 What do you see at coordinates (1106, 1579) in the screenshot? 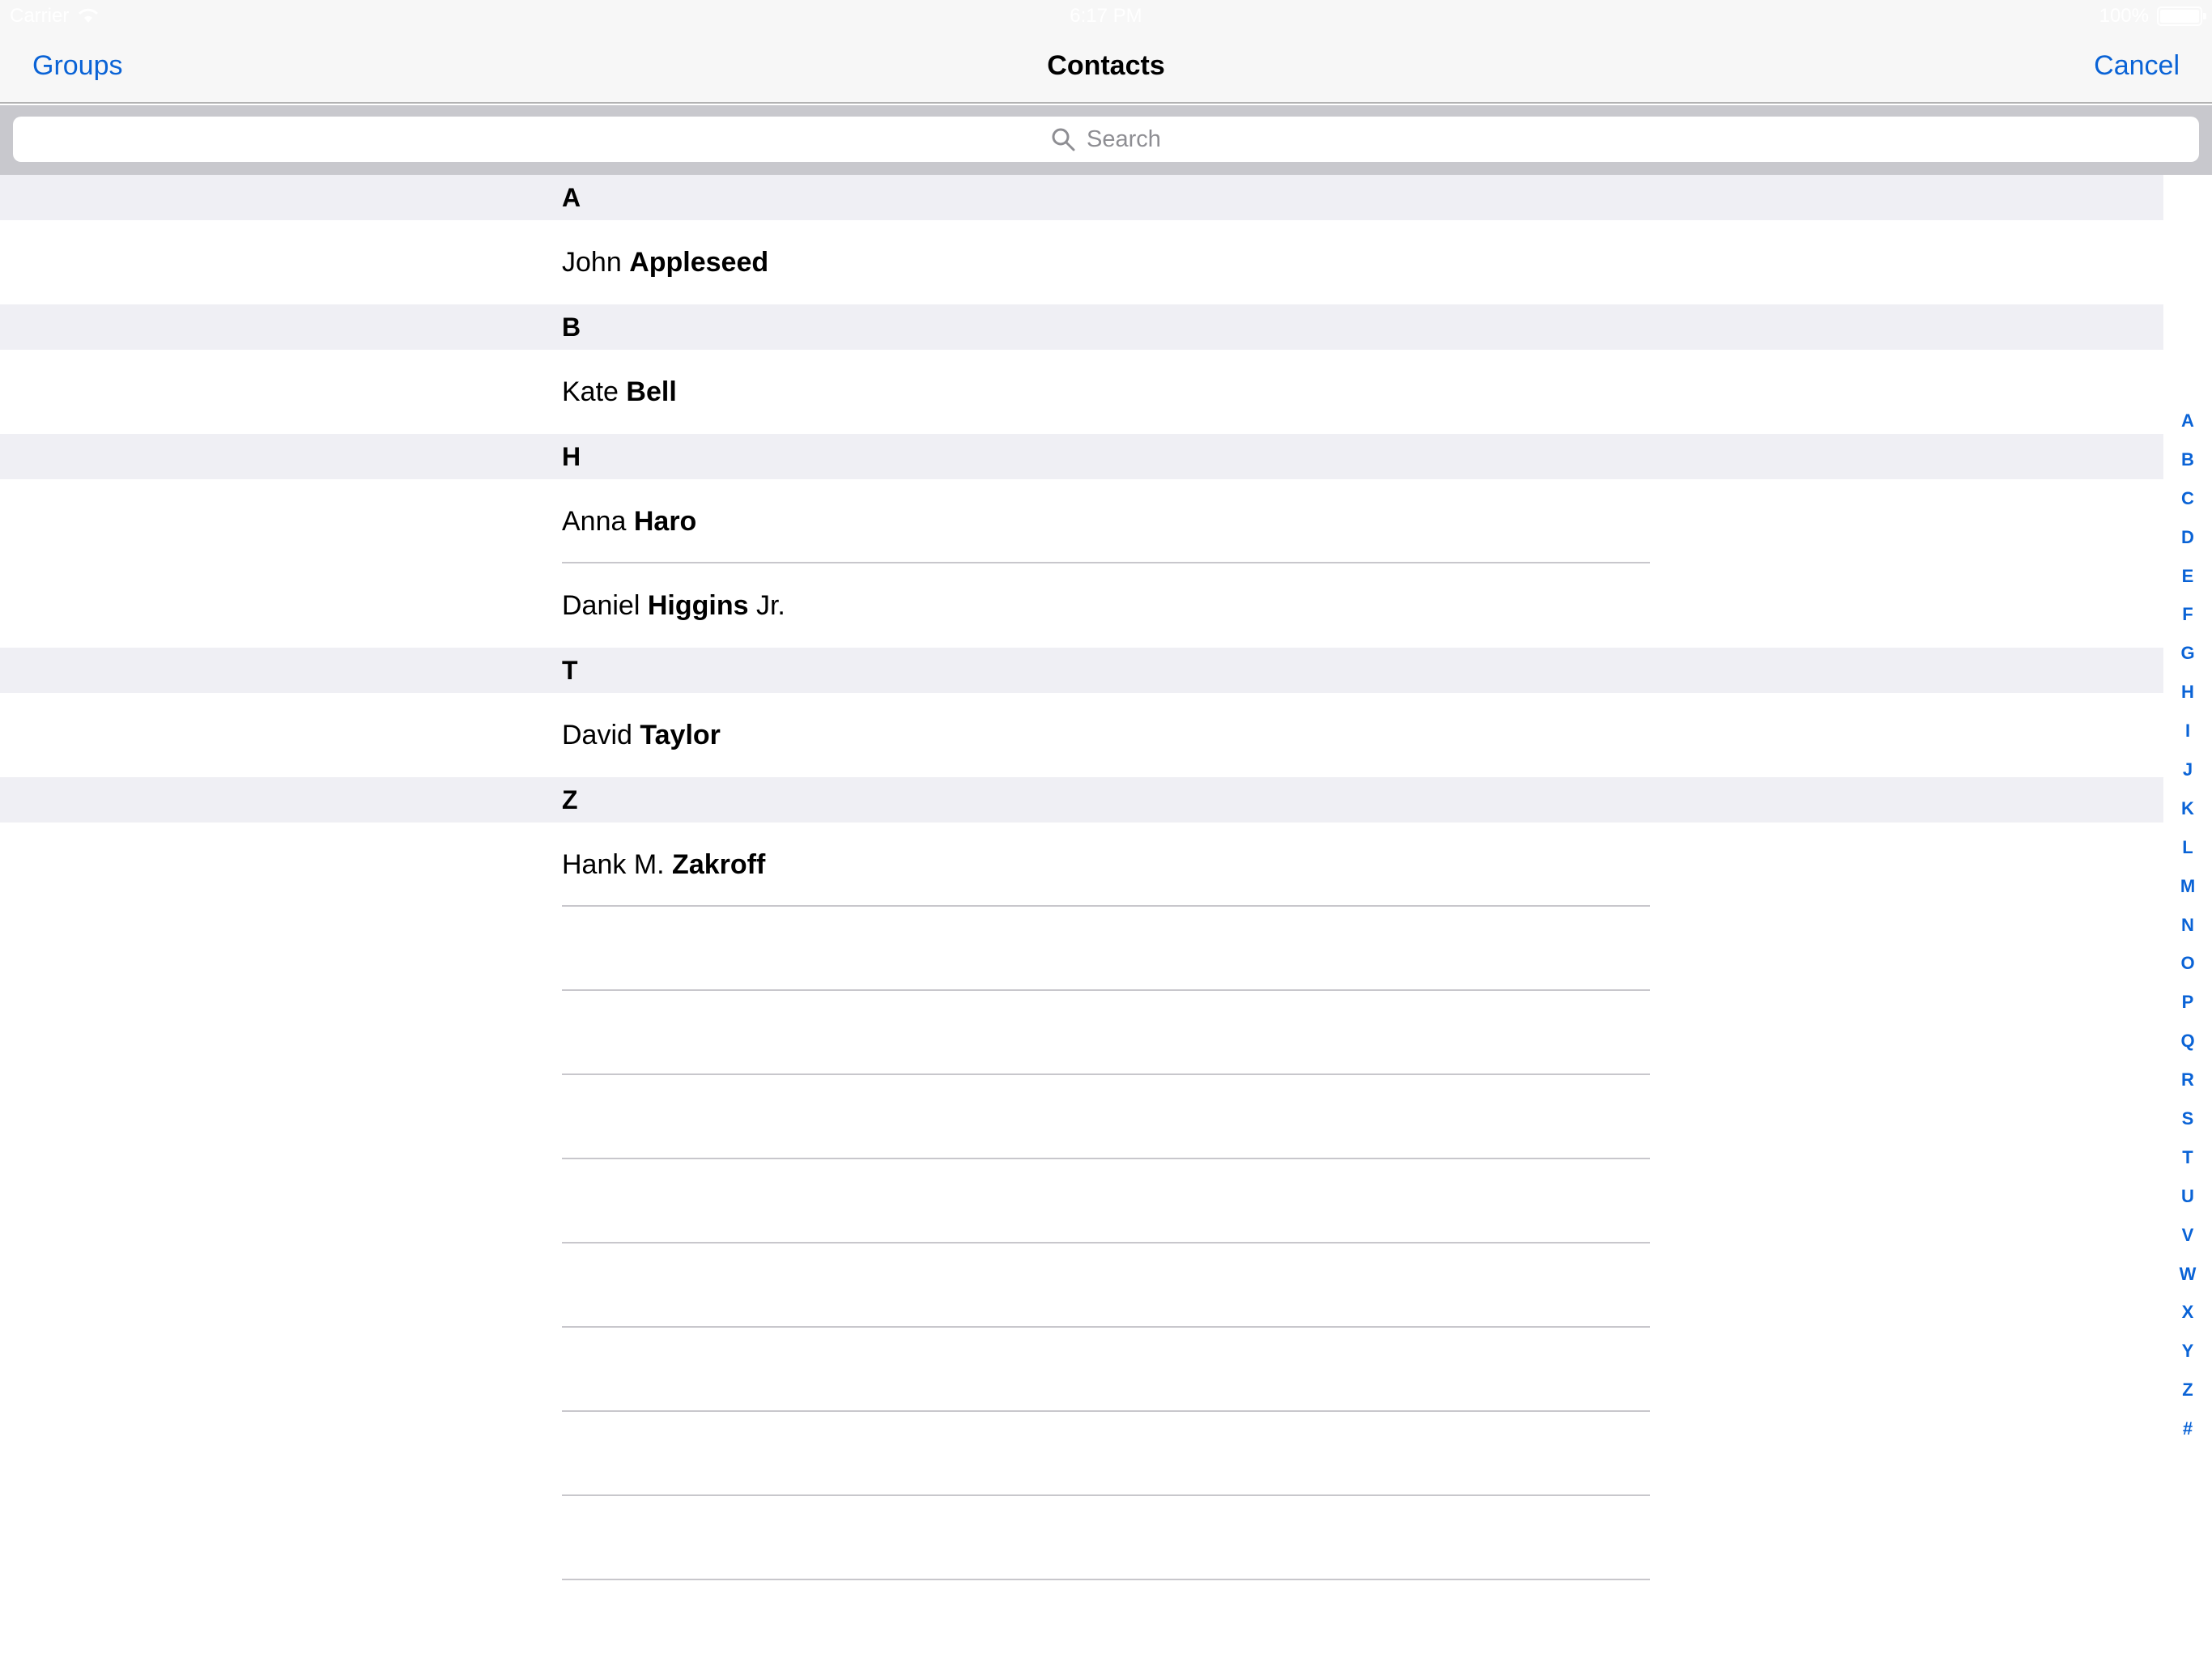
I see `row-divider` at bounding box center [1106, 1579].